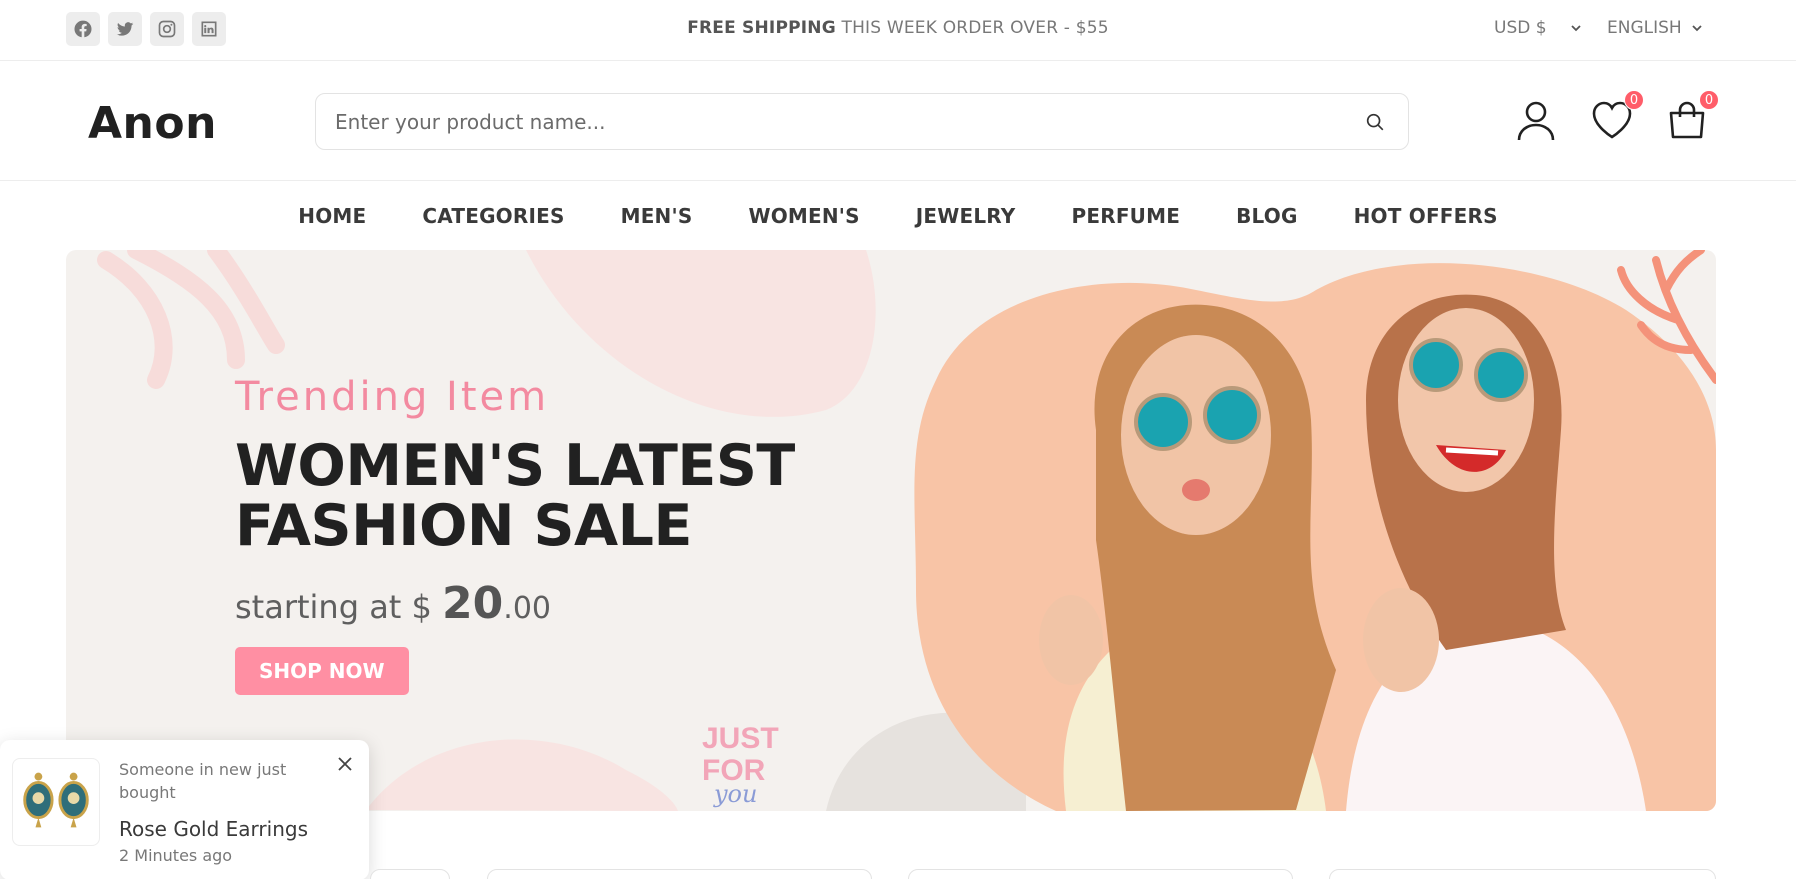  What do you see at coordinates (332, 216) in the screenshot?
I see `nav-home: HOME` at bounding box center [332, 216].